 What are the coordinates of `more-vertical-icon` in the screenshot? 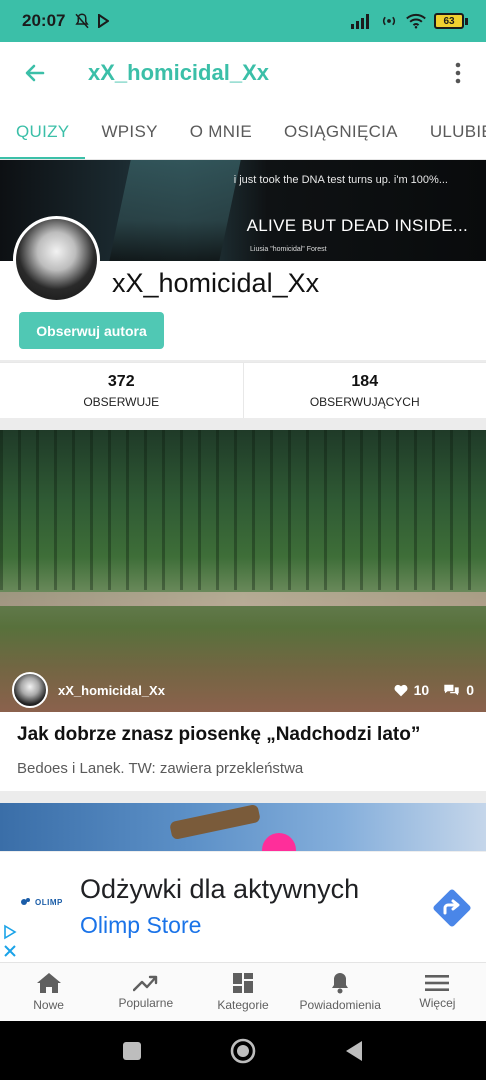 It's located at (458, 73).